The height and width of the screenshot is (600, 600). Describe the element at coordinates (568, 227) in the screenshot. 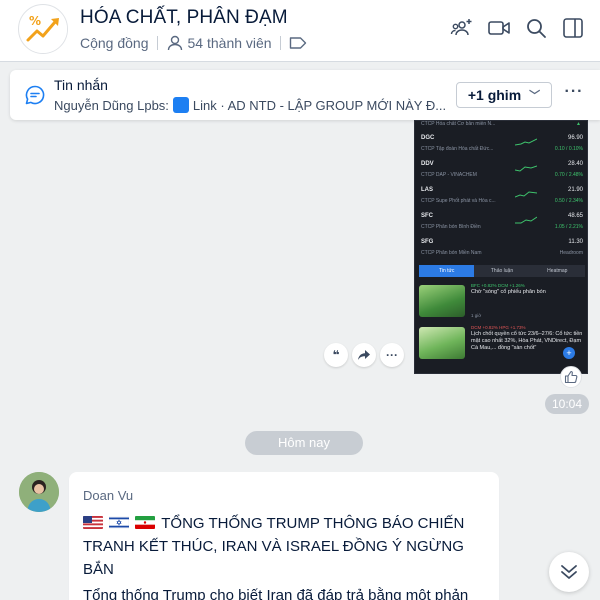

I see `stock-change: 1.05 / 2.21%` at that location.